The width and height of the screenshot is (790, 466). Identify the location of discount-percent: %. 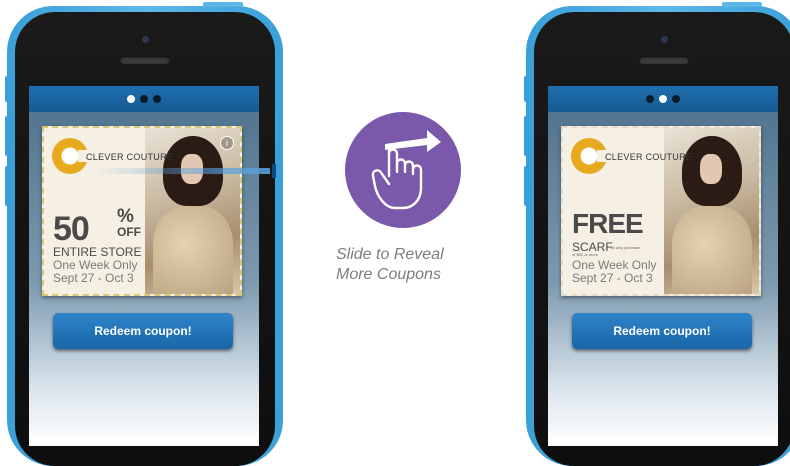
(125, 216).